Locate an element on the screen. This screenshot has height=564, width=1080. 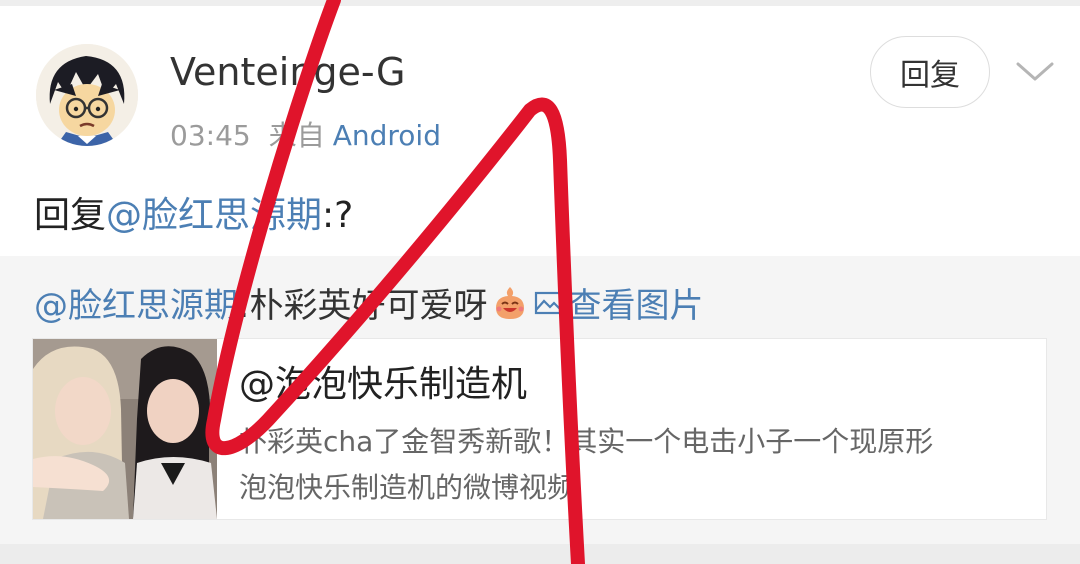
view-image-link: 查看图片 is located at coordinates (618, 302).